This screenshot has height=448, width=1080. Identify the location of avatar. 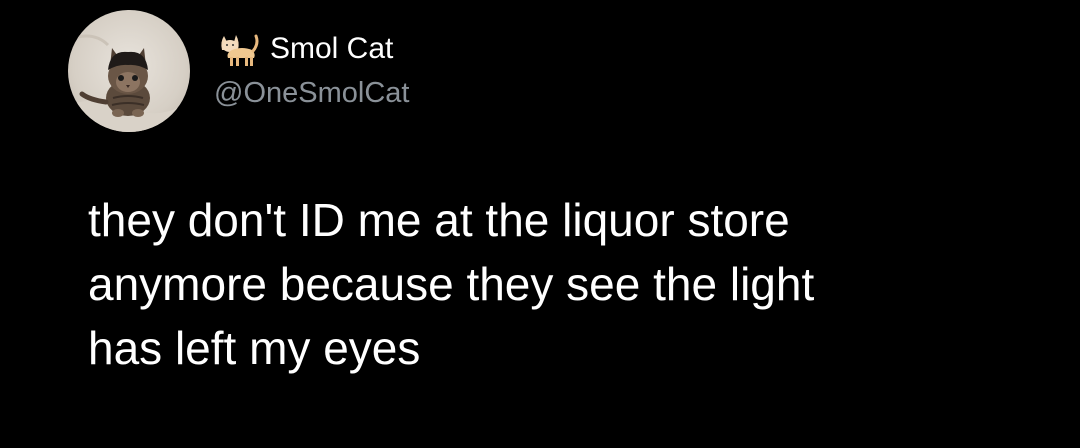
(129, 71).